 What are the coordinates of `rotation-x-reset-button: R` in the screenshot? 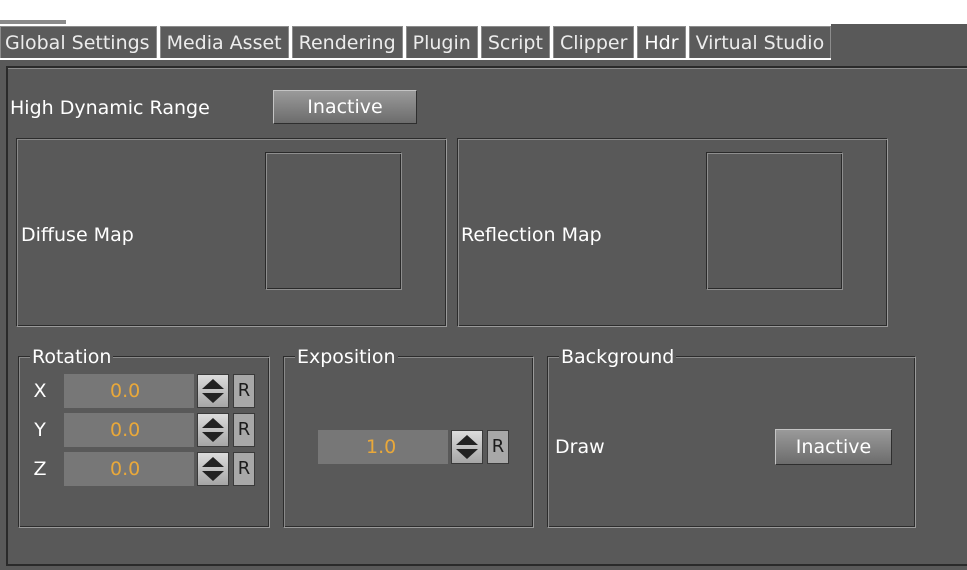 It's located at (244, 391).